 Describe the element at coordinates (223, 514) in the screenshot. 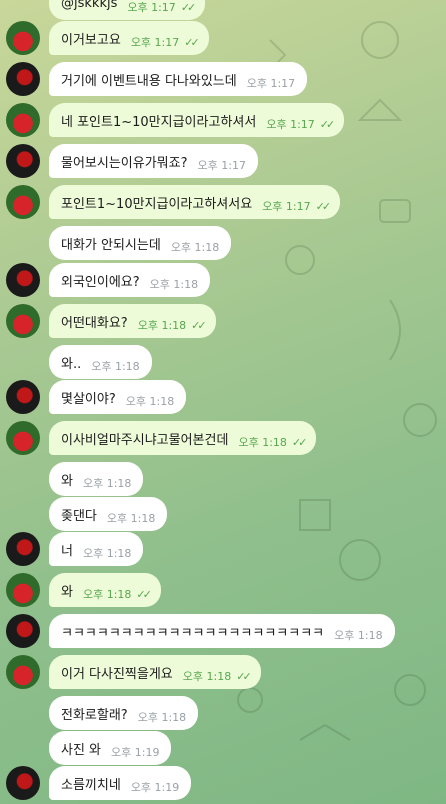

I see `message-row: 좆댄다 오후 1:18` at that location.